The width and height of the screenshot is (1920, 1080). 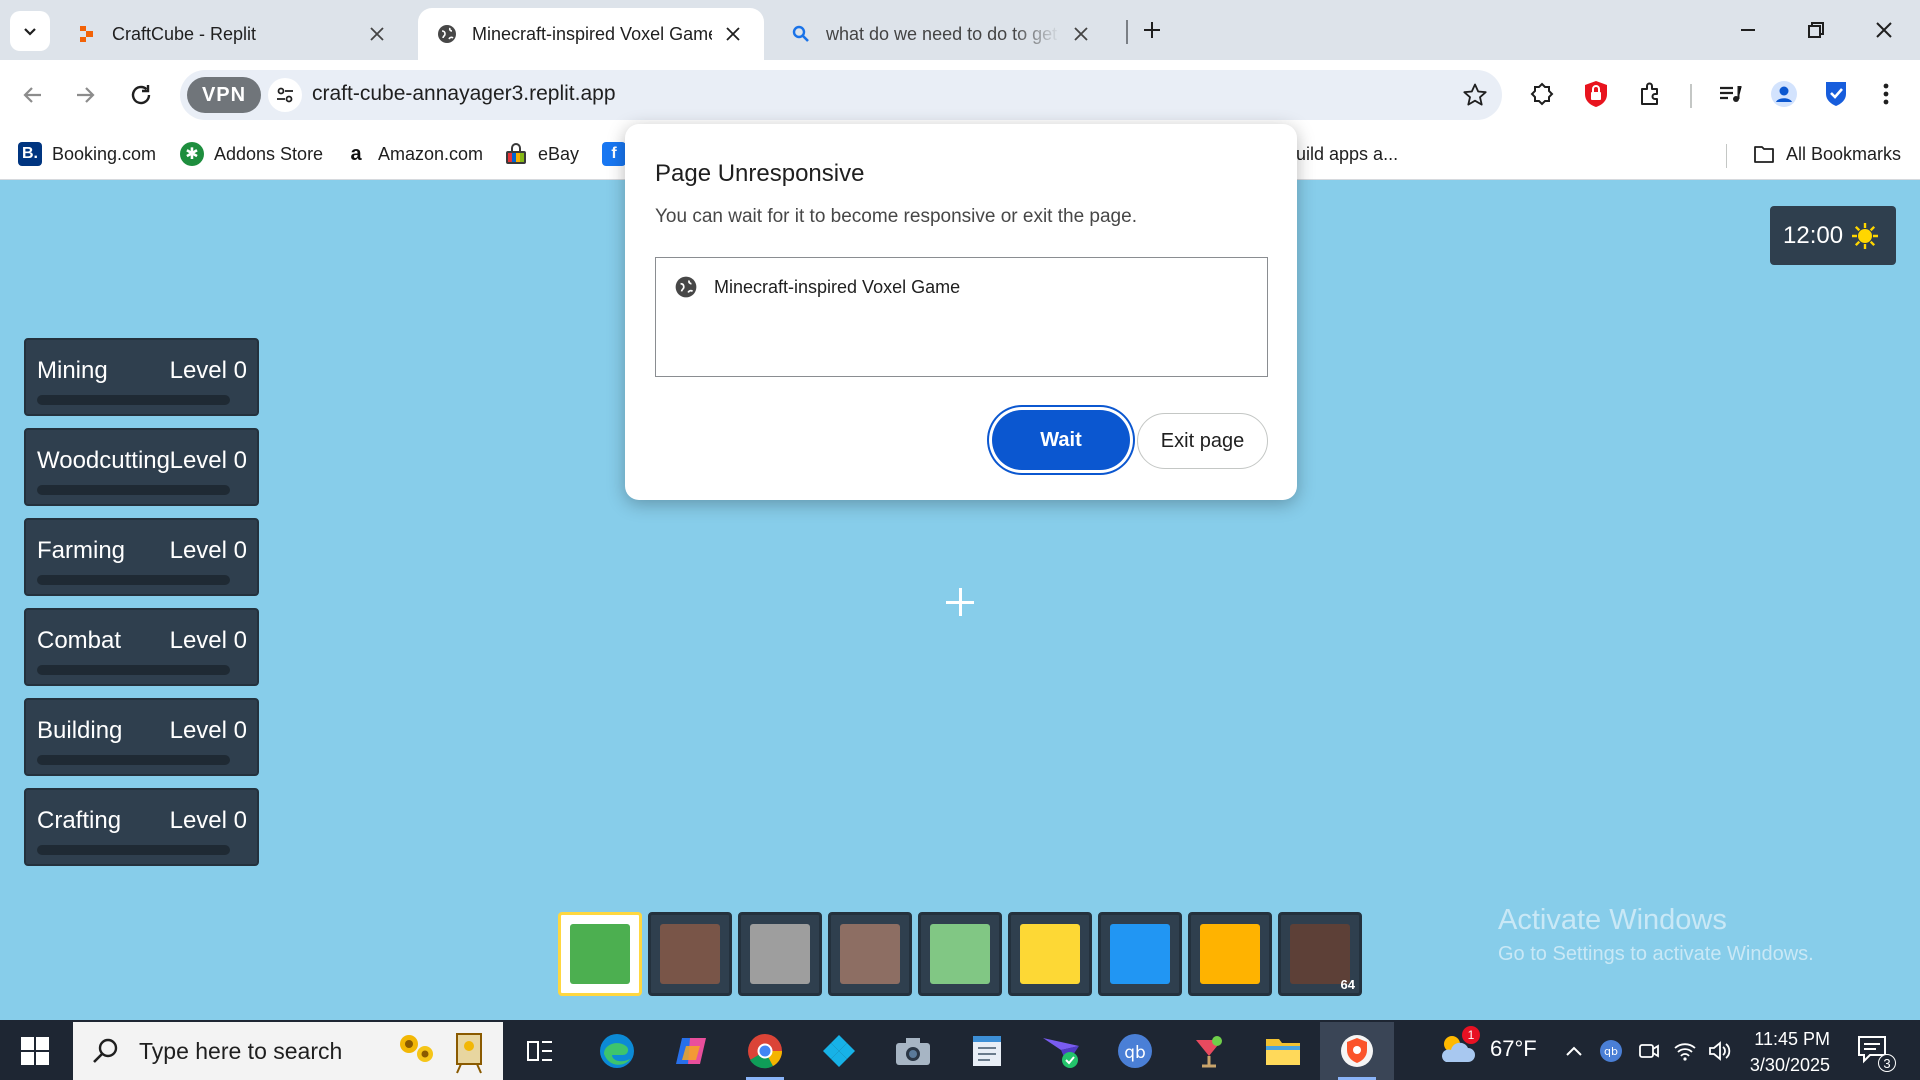 I want to click on windows-start-icon, so click(x=35, y=1051).